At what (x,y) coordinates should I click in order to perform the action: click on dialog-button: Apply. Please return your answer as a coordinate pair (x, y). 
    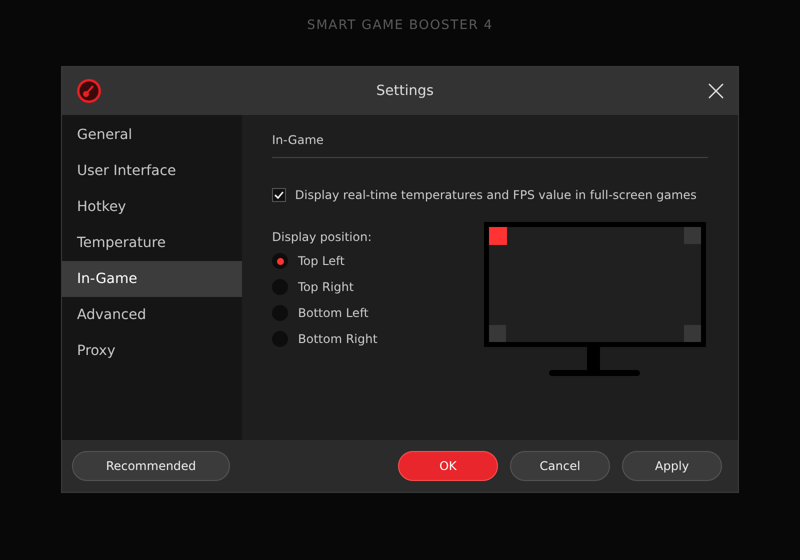
    Looking at the image, I should click on (672, 466).